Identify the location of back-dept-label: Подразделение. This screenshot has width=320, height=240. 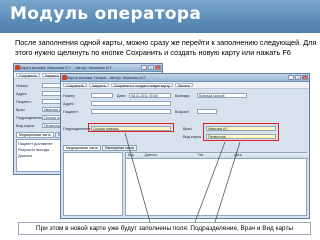
(30, 118).